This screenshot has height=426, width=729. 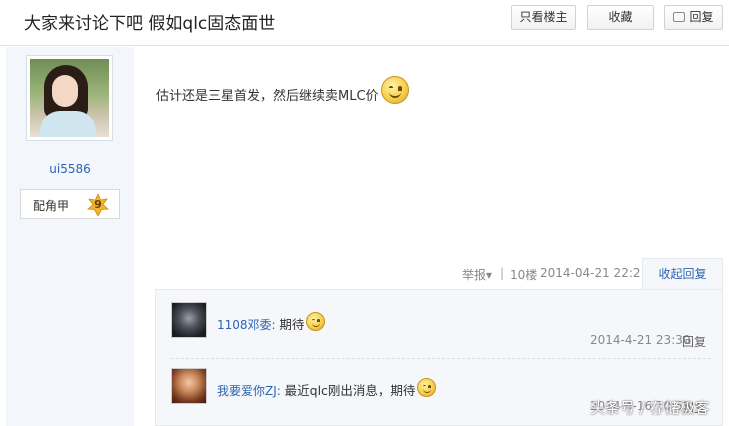 I want to click on favorite-button: 收藏, so click(x=620, y=17).